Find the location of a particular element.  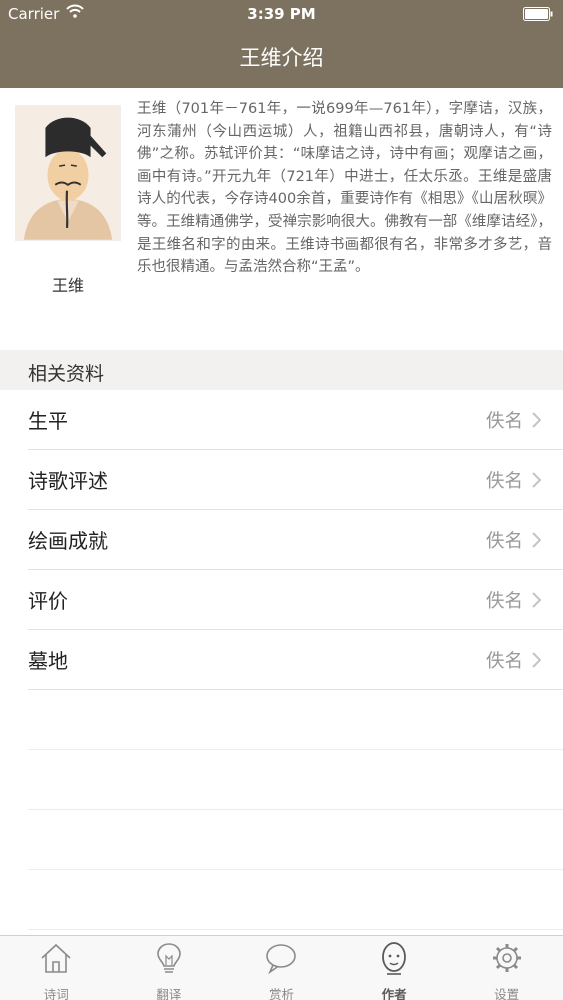

clock: 3:39 PM is located at coordinates (281, 14).